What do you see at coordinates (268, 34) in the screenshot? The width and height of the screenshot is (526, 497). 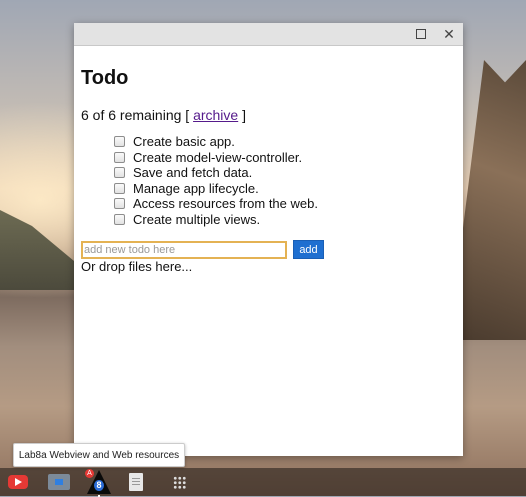 I see `window-titlebar: ✕` at bounding box center [268, 34].